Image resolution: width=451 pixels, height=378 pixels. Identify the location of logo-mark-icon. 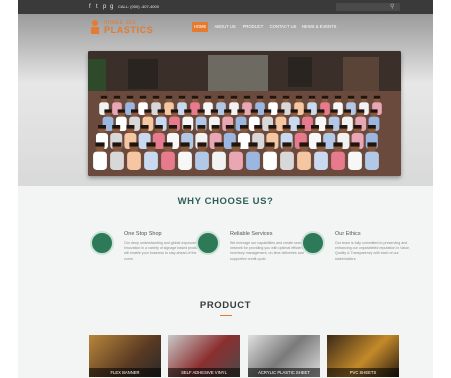
(95, 27).